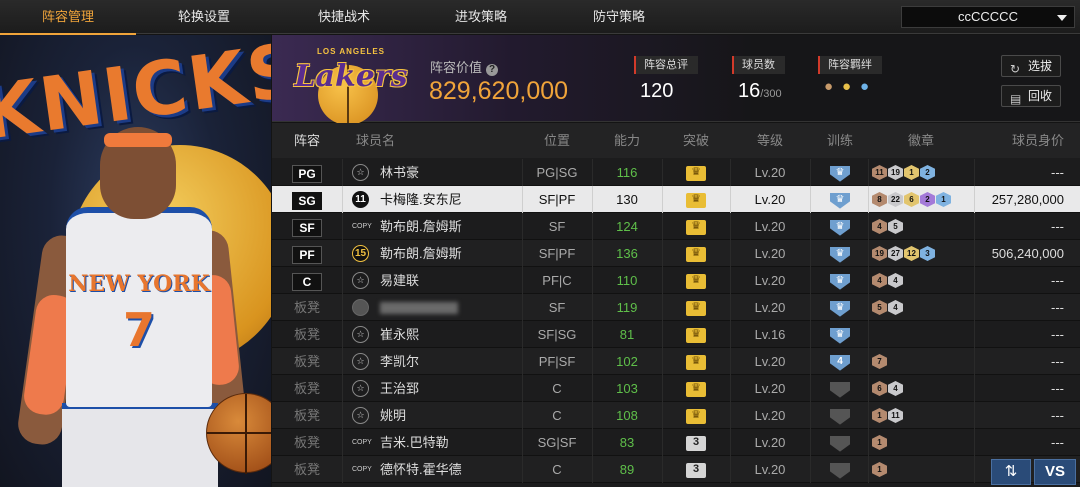 Image resolution: width=1080 pixels, height=487 pixels. What do you see at coordinates (1019, 140) in the screenshot?
I see `col-worth: 球员身价` at bounding box center [1019, 140].